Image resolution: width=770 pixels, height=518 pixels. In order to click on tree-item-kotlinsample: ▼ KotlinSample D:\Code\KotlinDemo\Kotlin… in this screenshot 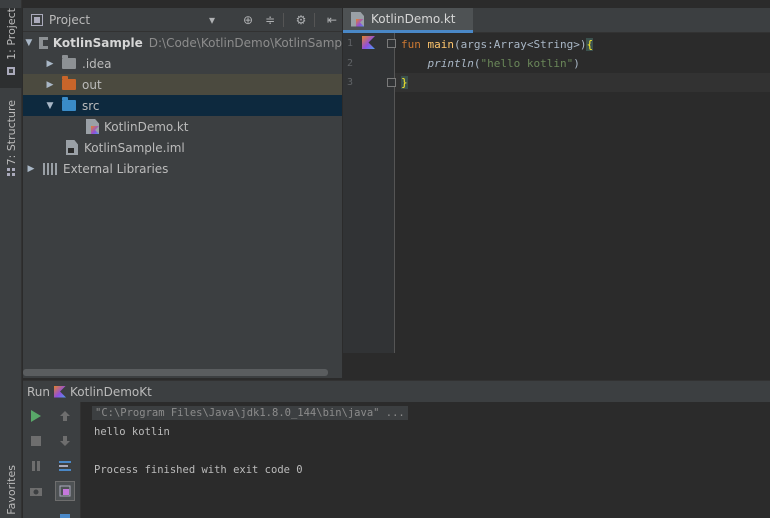, I will do `click(182, 42)`.